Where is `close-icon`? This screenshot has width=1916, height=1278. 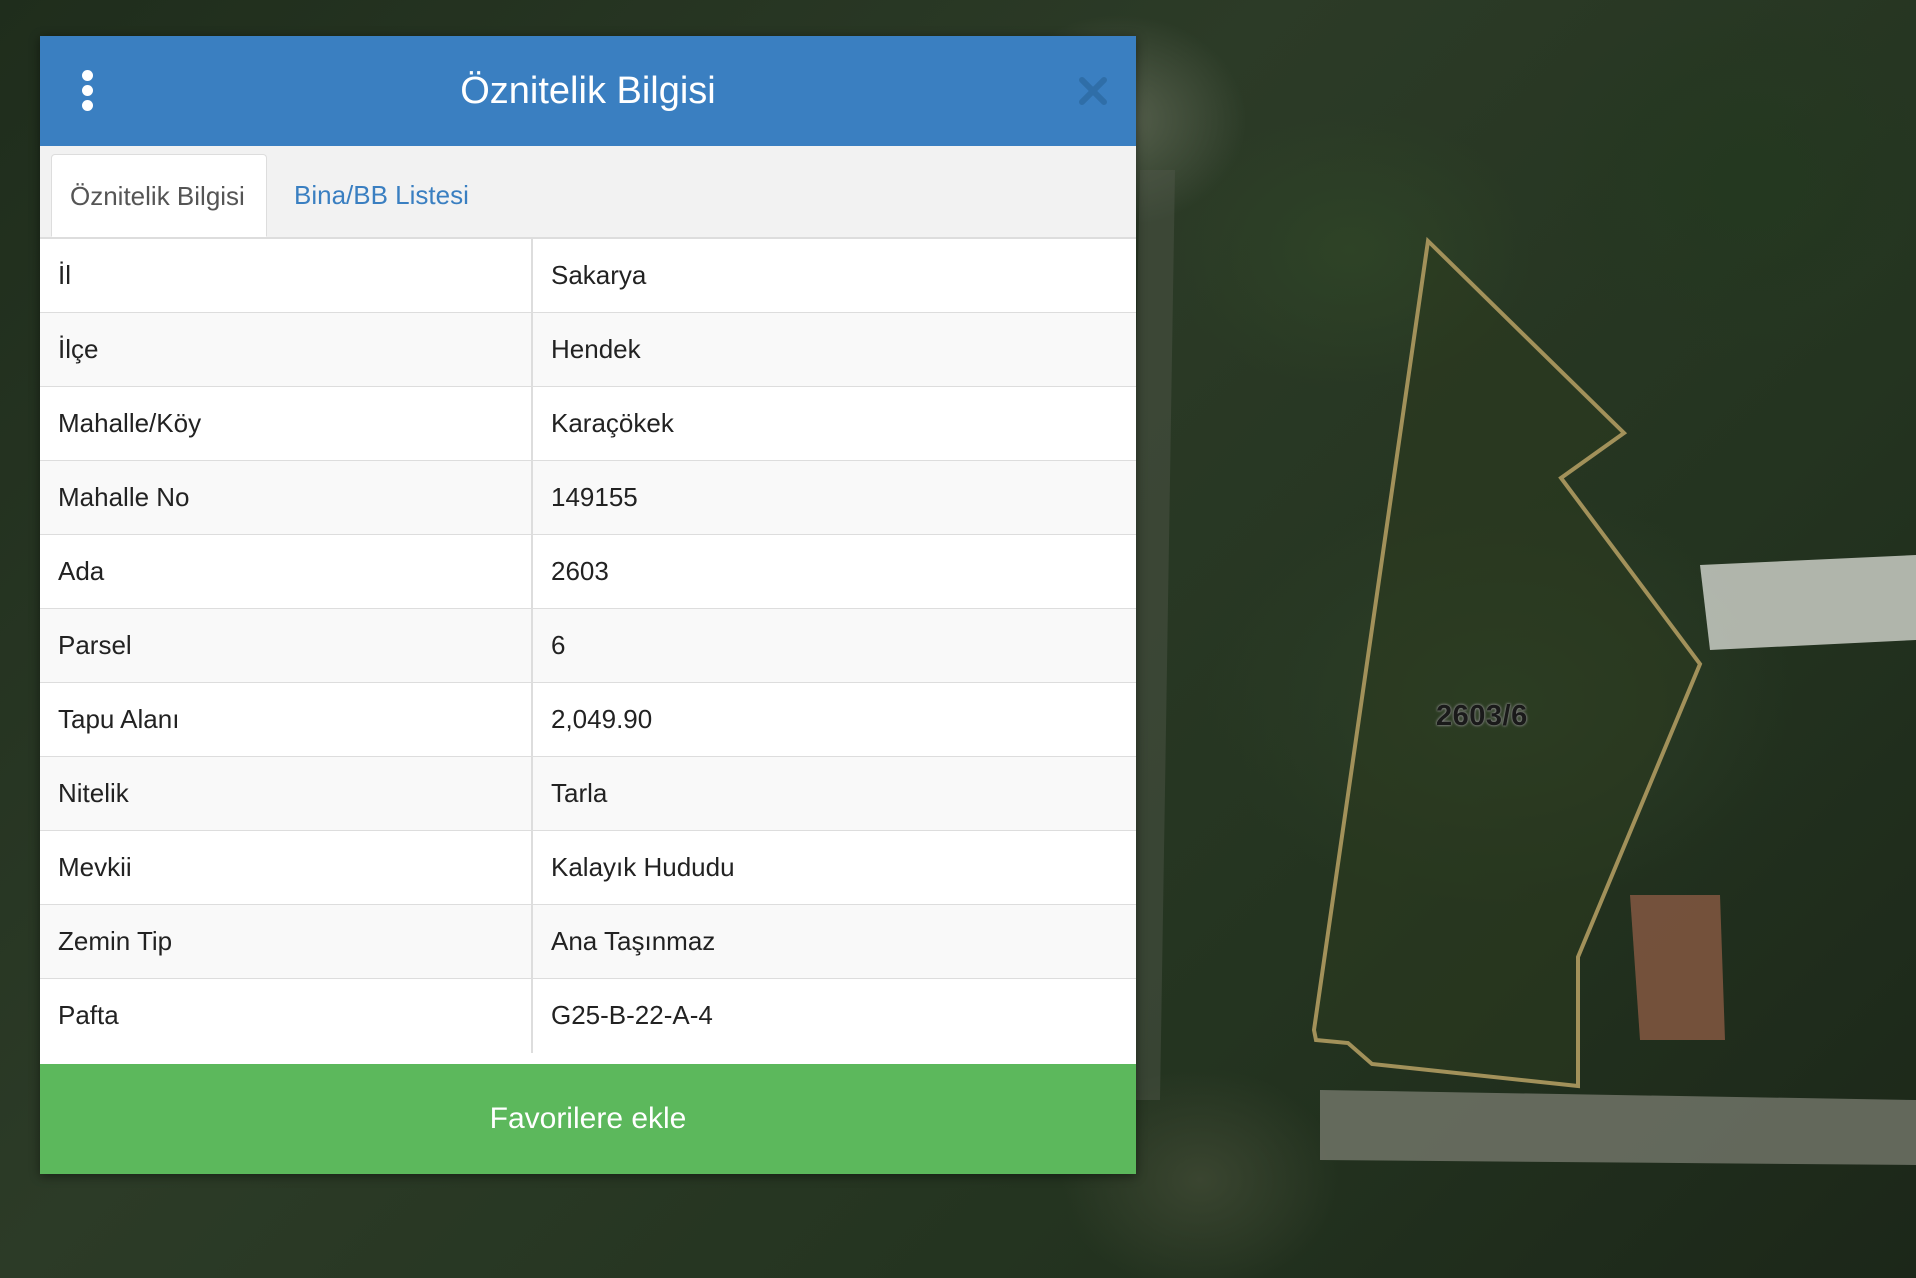
close-icon is located at coordinates (1093, 91).